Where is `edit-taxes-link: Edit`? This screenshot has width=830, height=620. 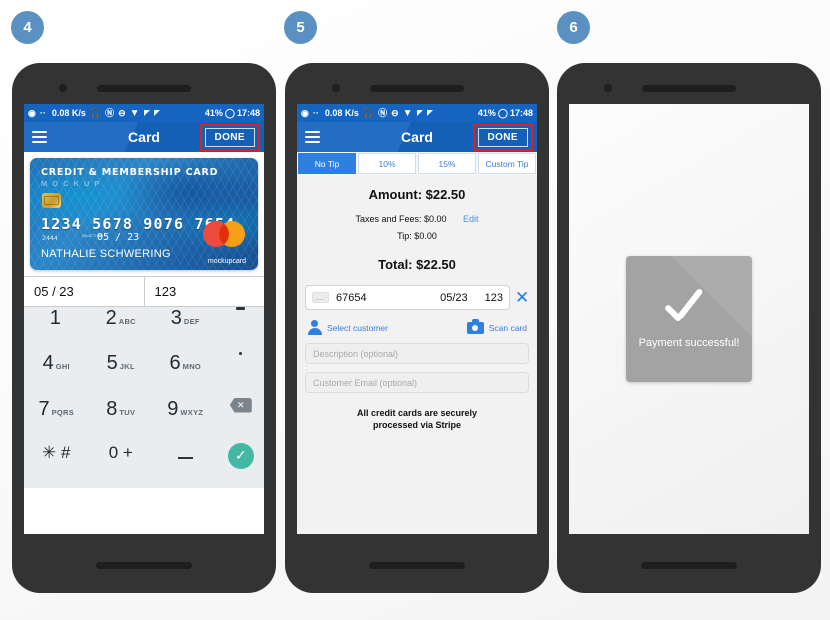
edit-taxes-link: Edit is located at coordinates (471, 219).